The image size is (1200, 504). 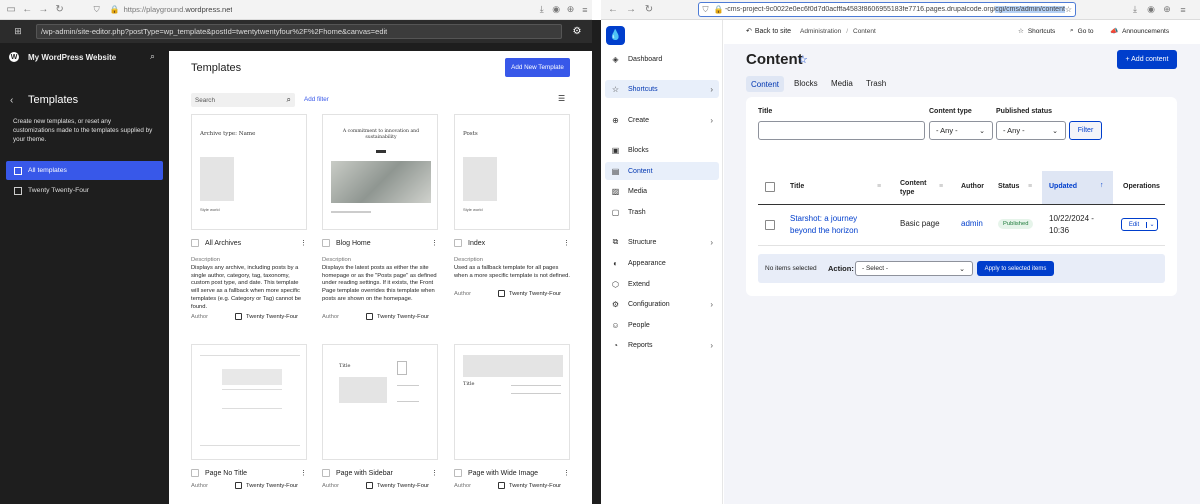 What do you see at coordinates (1147, 59) in the screenshot?
I see `add-content-button: + Add content` at bounding box center [1147, 59].